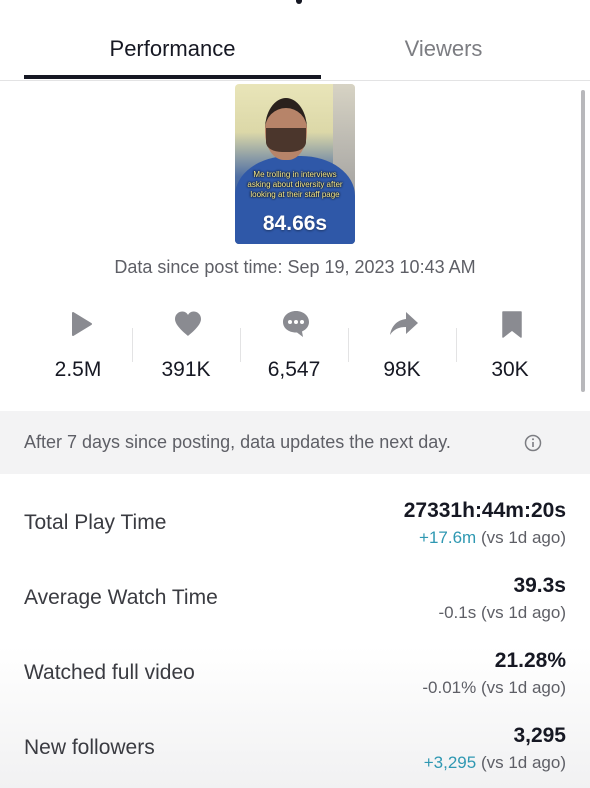 The height and width of the screenshot is (788, 590). I want to click on metric-delta: +3,295, so click(450, 762).